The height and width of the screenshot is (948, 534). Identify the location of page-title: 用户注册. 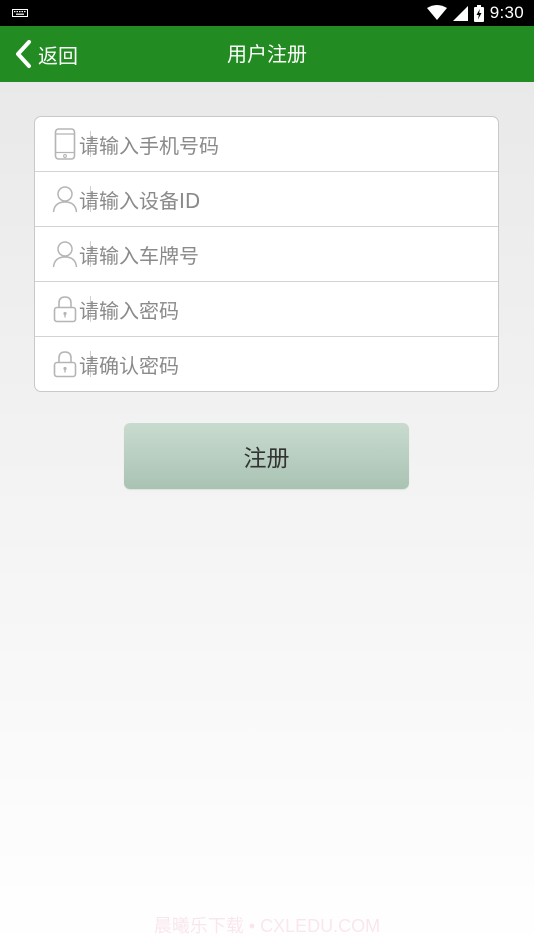
(267, 54).